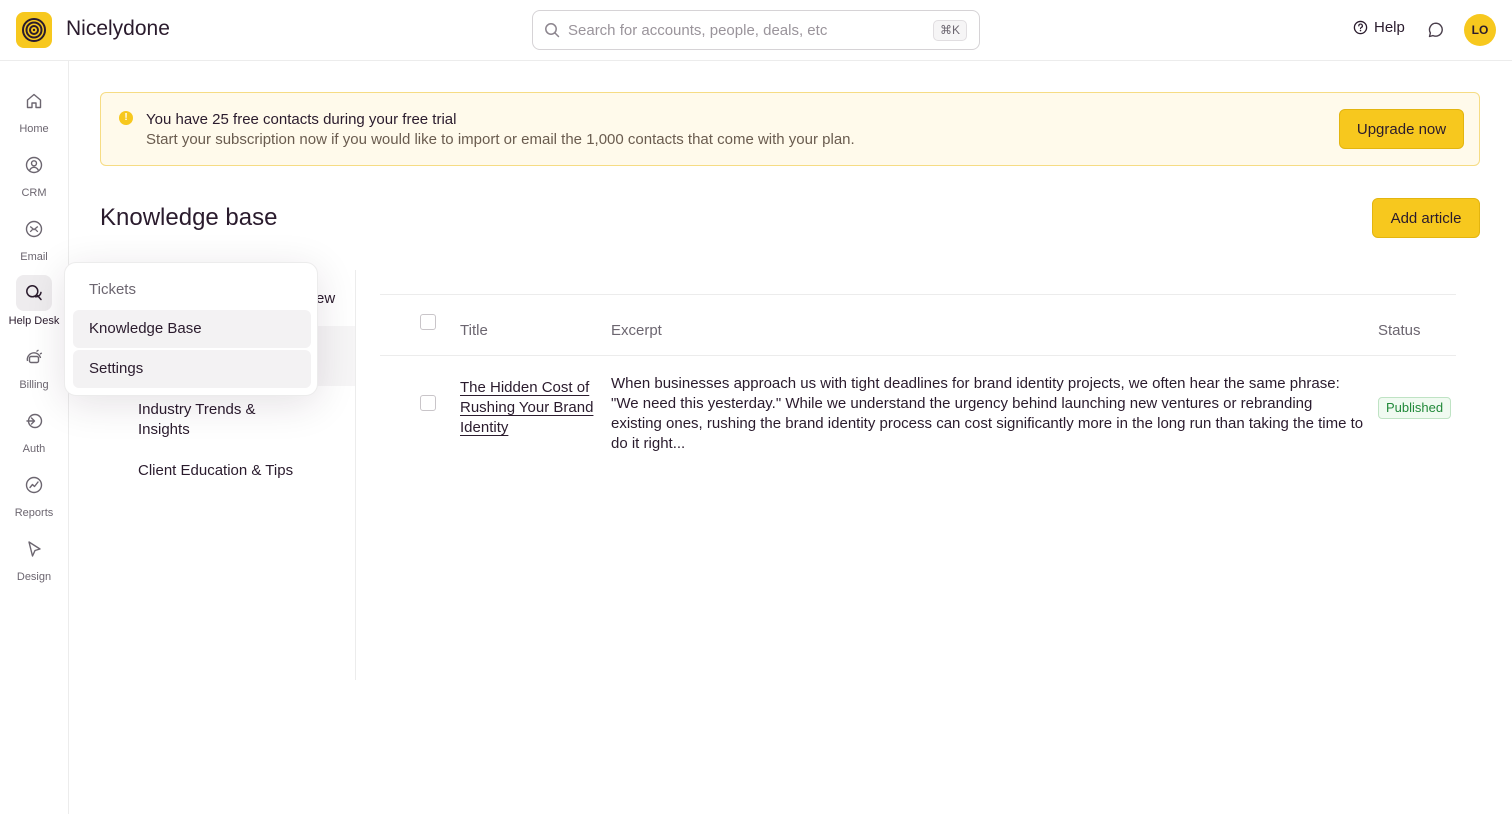  Describe the element at coordinates (34, 357) in the screenshot. I see `billing-icon` at that location.